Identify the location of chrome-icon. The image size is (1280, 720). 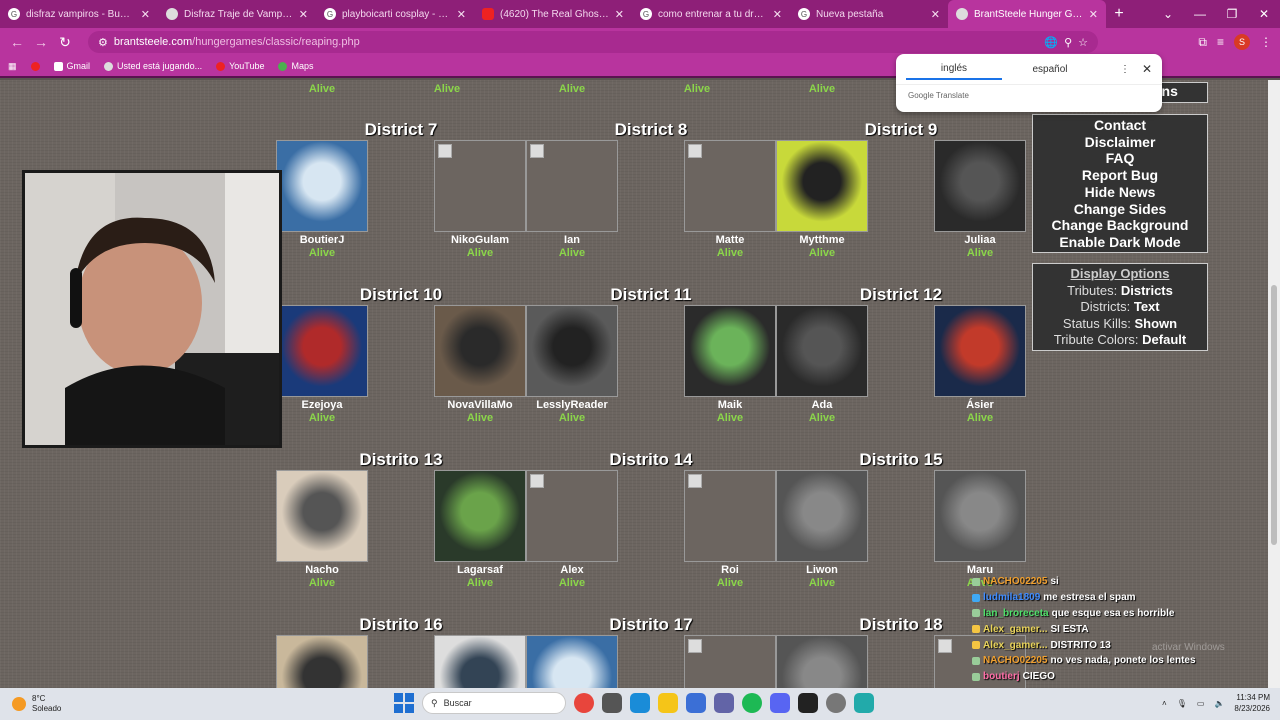
(584, 703).